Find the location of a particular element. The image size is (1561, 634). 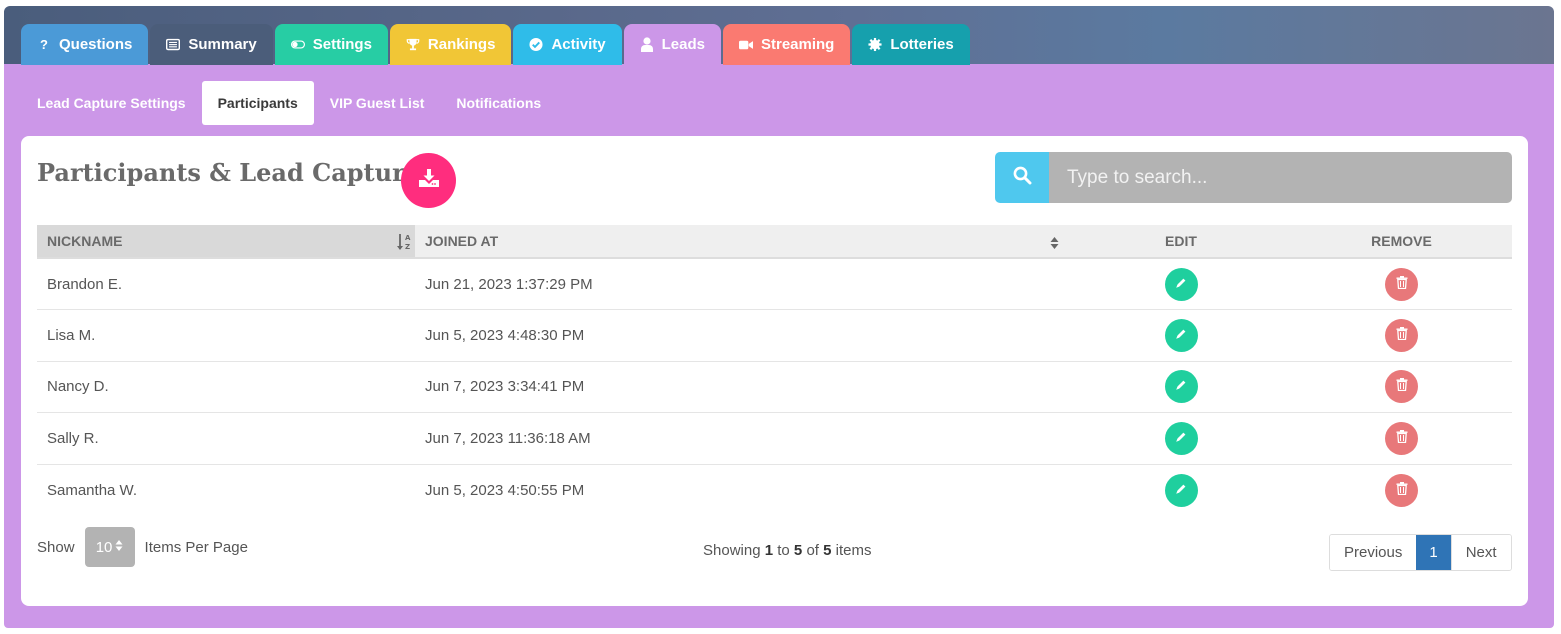

tab-questions: ? Questions is located at coordinates (85, 44).